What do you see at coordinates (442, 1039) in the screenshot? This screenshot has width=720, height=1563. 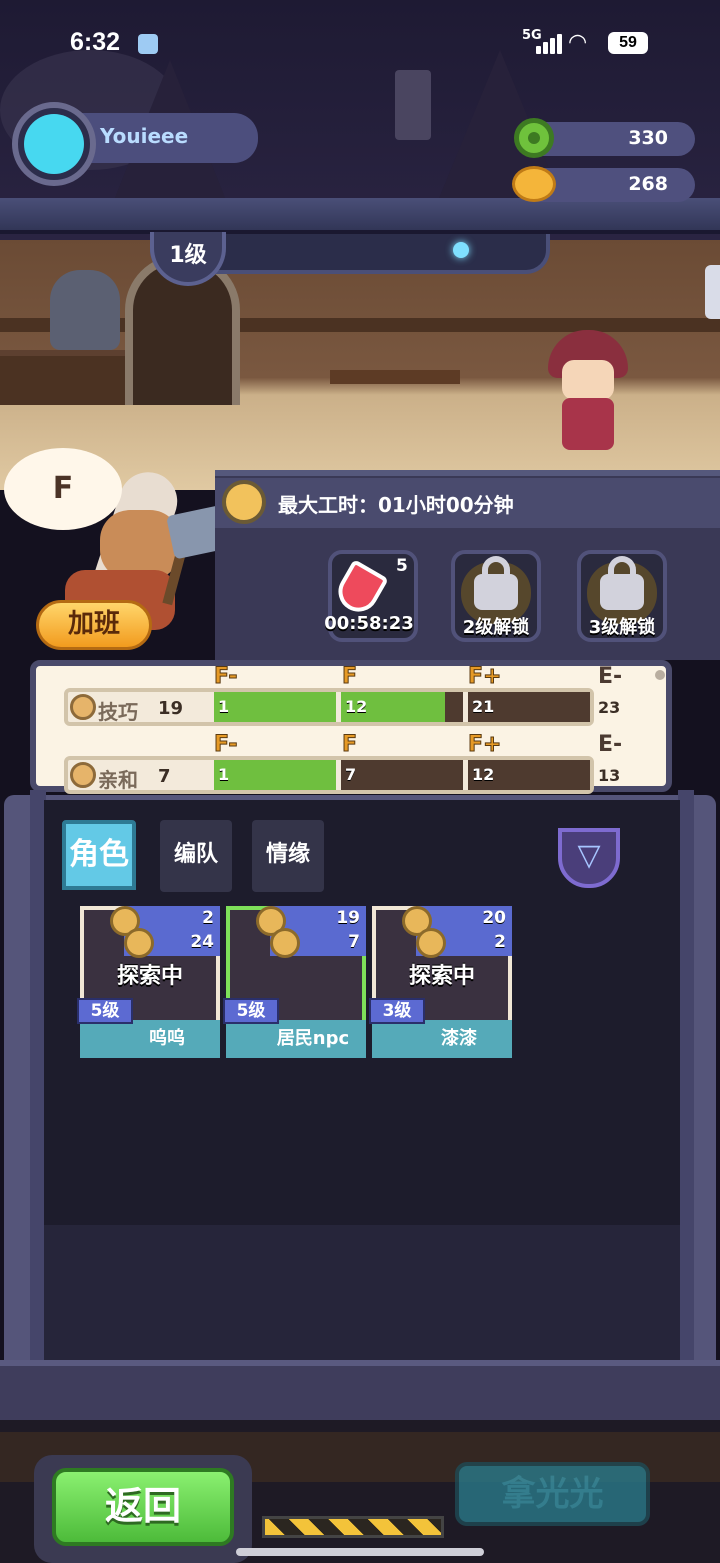 I see `card-name: 漆漆` at bounding box center [442, 1039].